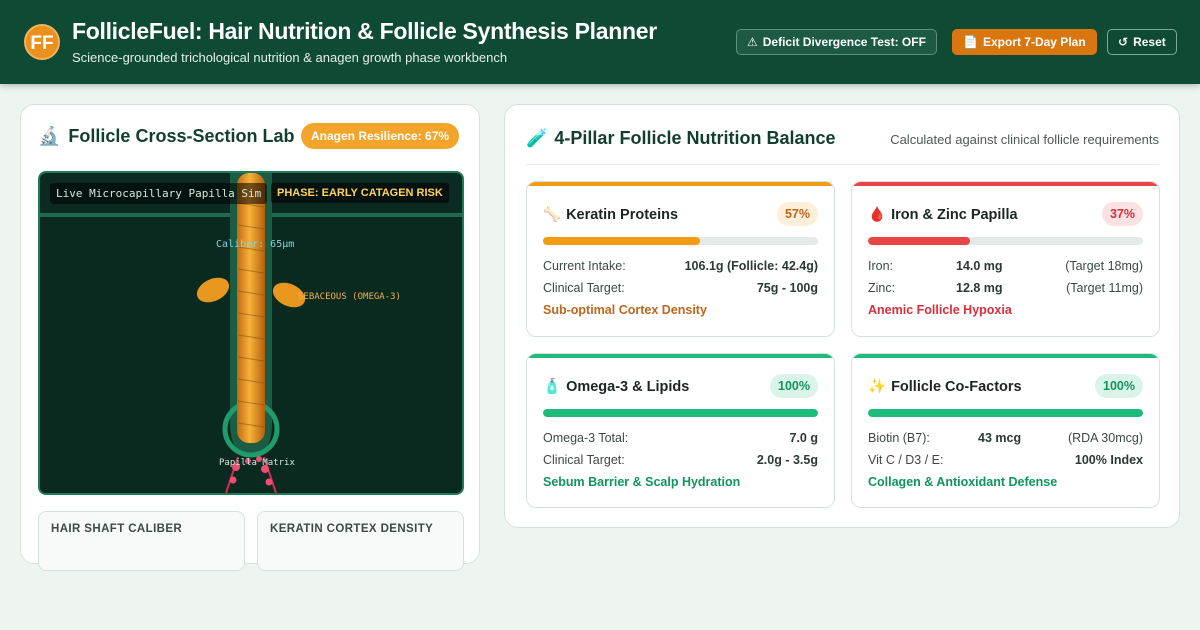 The height and width of the screenshot is (630, 1200). What do you see at coordinates (1104, 288) in the screenshot?
I see `row-reference: (Target 11mg)` at bounding box center [1104, 288].